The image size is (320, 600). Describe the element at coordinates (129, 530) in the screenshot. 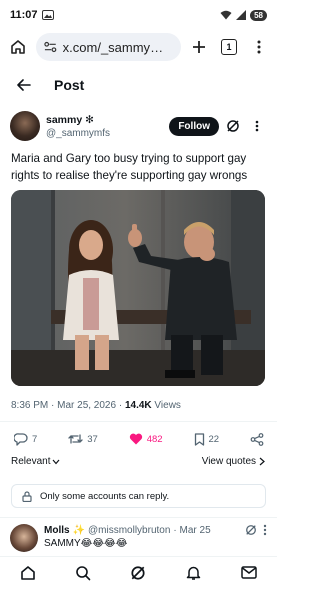

I see `reply-handle: @missmollybruton` at that location.